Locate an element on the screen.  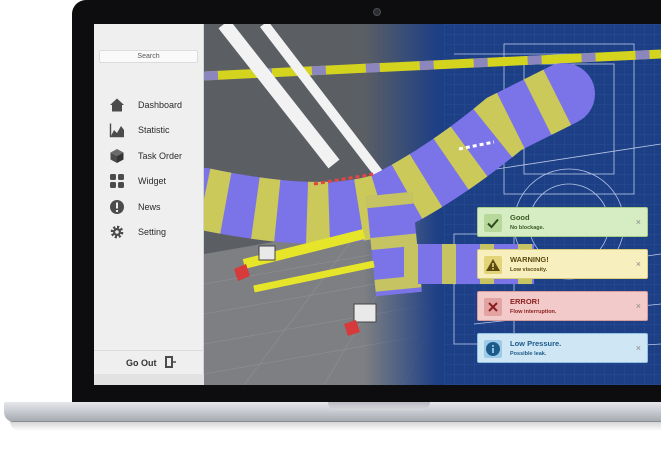
chart-icon is located at coordinates (116, 130).